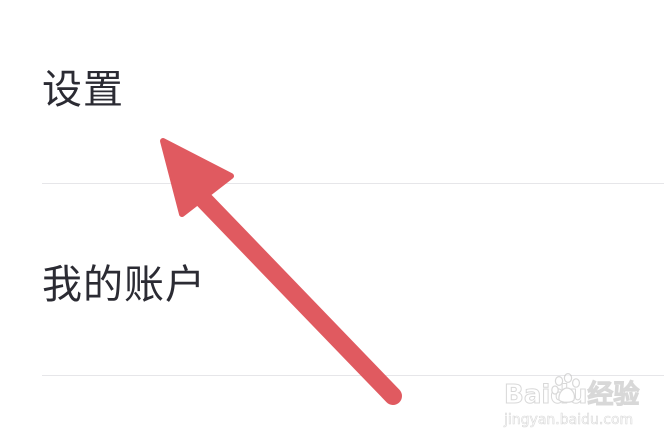 Image resolution: width=664 pixels, height=440 pixels. What do you see at coordinates (124, 285) in the screenshot?
I see `menu-item-my-account-label: 我的账户` at bounding box center [124, 285].